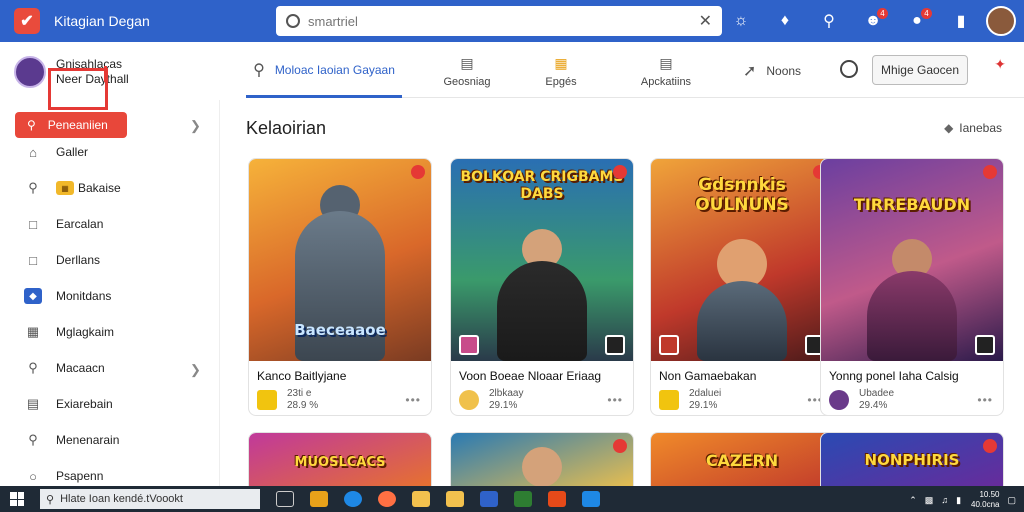 The width and height of the screenshot is (1024, 512). Describe the element at coordinates (784, 71) in the screenshot. I see `tab-label: Noons` at that location.